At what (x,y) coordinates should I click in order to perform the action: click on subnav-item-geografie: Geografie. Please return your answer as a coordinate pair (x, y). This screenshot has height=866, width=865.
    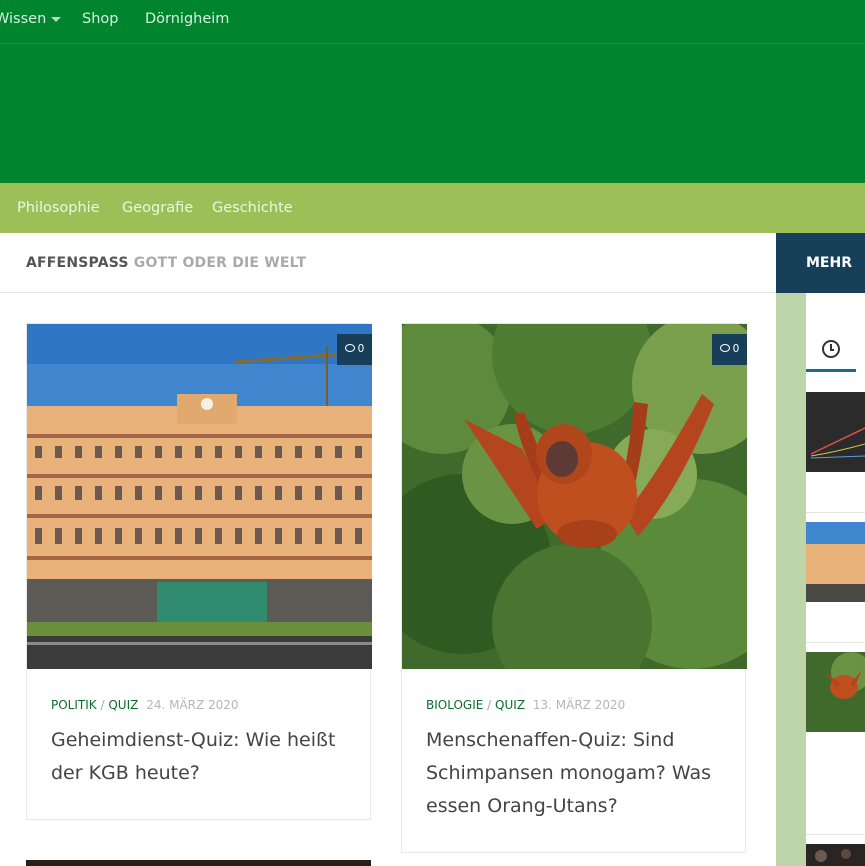
    Looking at the image, I should click on (157, 208).